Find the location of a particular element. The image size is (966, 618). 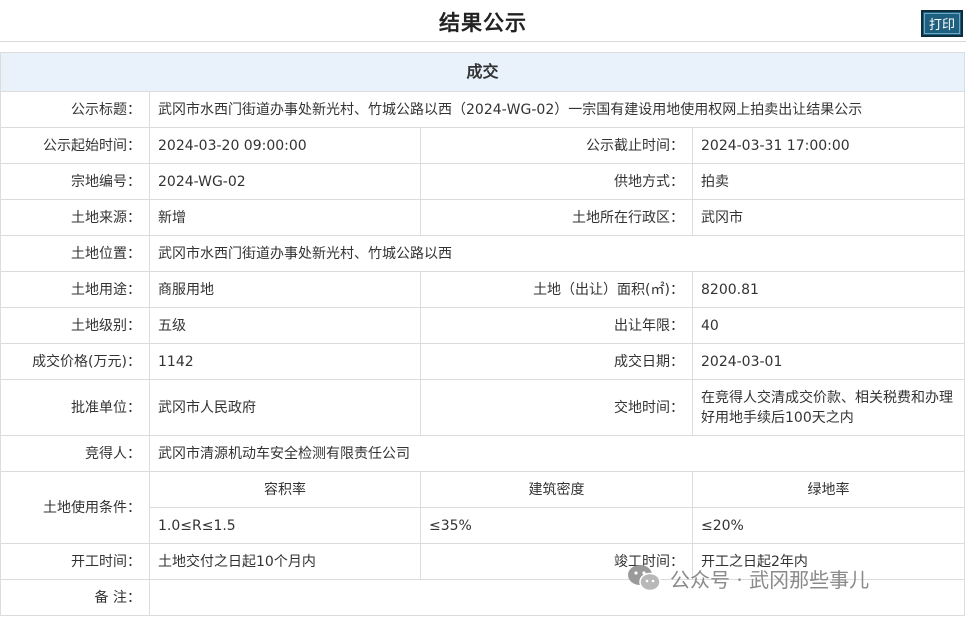

green-ratio-value: ≤20% is located at coordinates (828, 525).